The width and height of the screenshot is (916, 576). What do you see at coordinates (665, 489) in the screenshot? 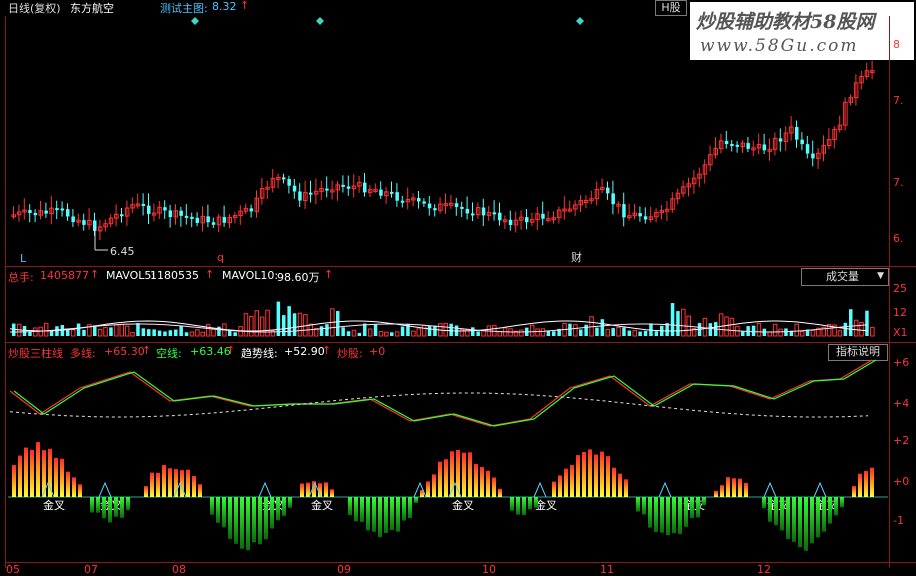
I see `golden-cross-triangle-icon` at bounding box center [665, 489].